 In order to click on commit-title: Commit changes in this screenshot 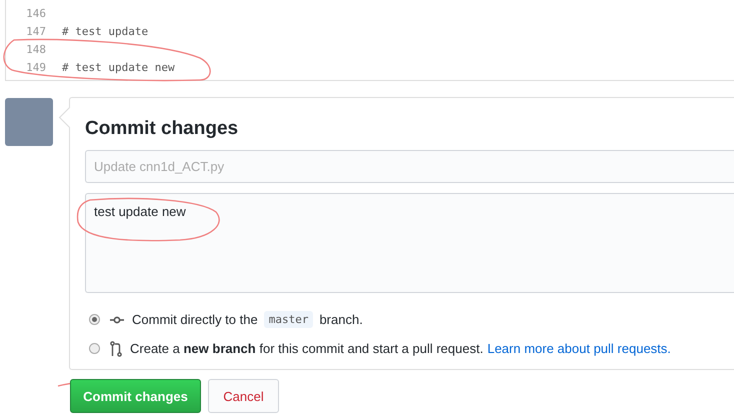, I will do `click(162, 129)`.